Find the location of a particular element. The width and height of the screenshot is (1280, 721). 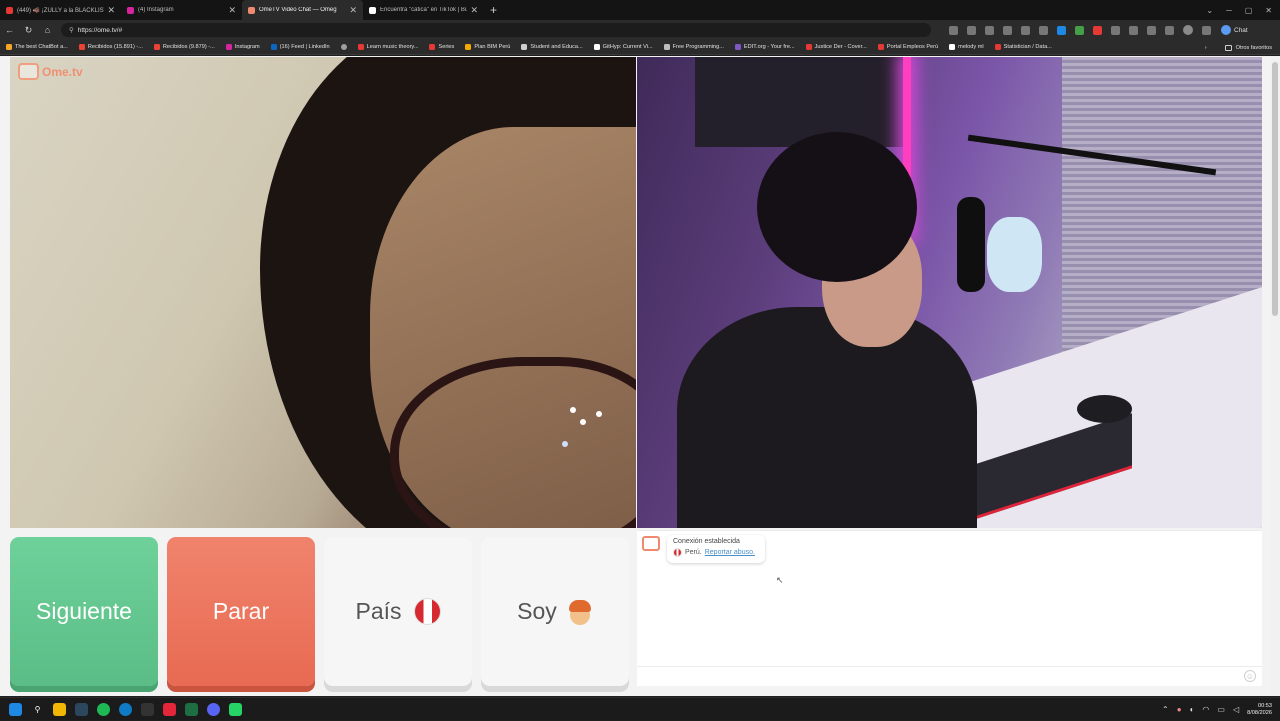

next-button: Siguiente is located at coordinates (84, 611).